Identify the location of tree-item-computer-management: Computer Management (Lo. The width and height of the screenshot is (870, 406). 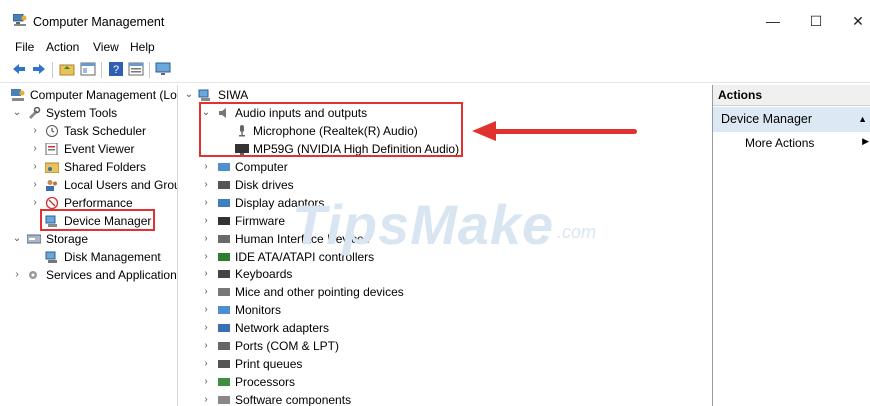
(88, 95).